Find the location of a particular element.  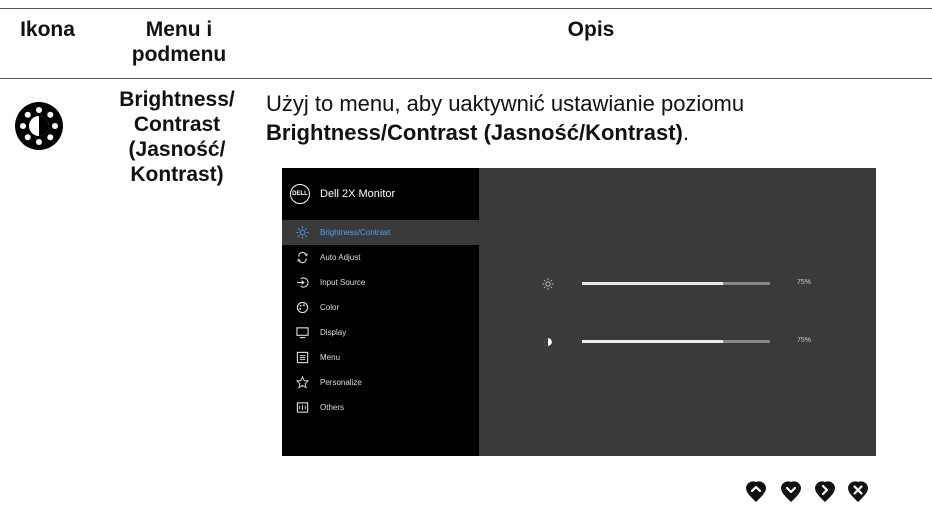

table-top-rule is located at coordinates (466, 8).